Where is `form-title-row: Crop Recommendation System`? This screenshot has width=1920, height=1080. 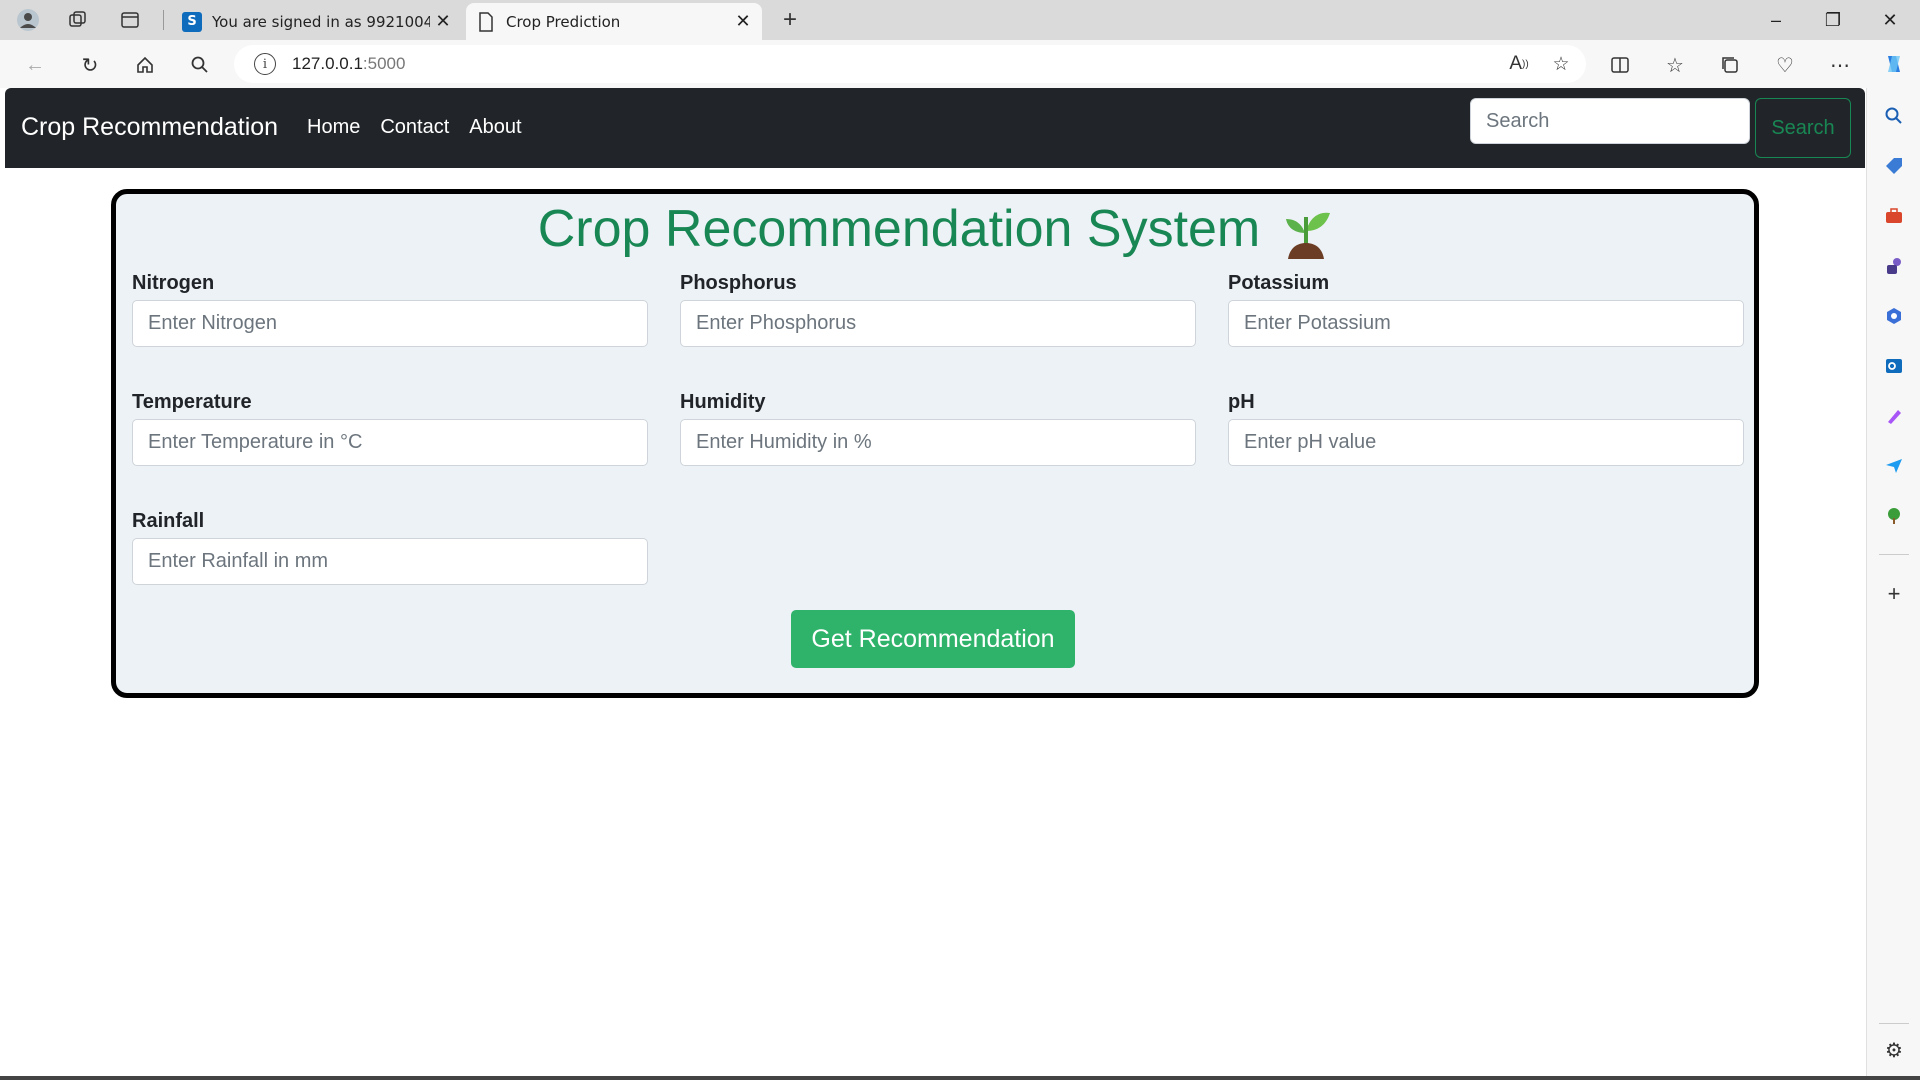 form-title-row: Crop Recommendation System is located at coordinates (935, 229).